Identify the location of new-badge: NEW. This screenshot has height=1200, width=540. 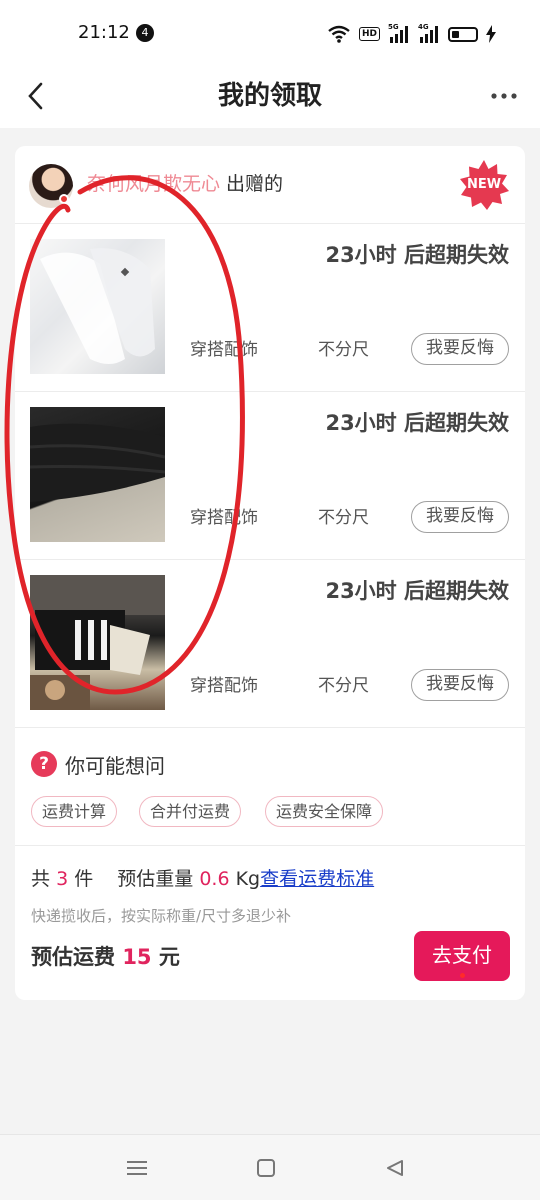
(484, 185).